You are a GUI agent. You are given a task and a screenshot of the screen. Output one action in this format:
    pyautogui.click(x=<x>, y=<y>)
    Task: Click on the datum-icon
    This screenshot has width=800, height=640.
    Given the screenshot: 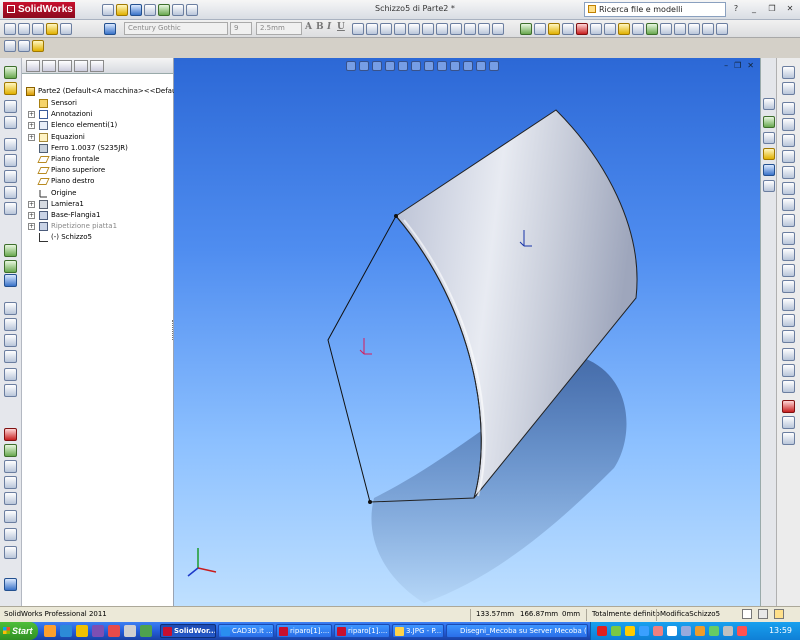 What is the action you would take?
    pyautogui.click(x=582, y=29)
    